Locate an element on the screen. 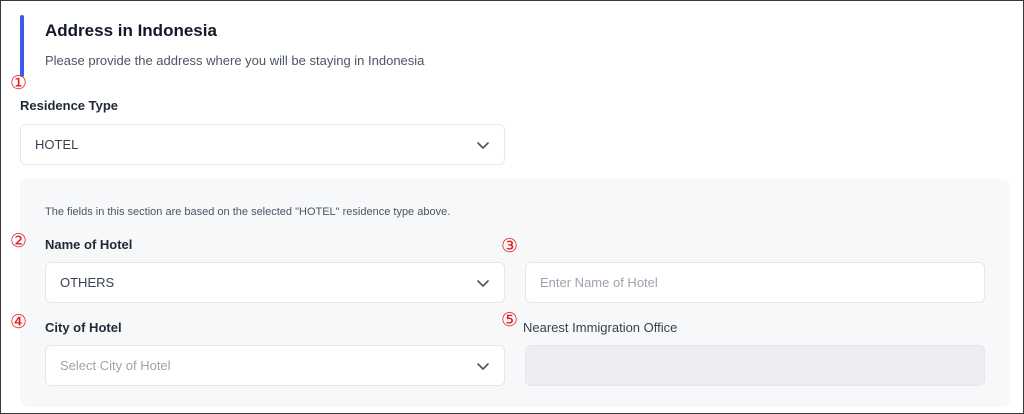 This screenshot has width=1024, height=414. callout-marker-2: ② is located at coordinates (19, 241).